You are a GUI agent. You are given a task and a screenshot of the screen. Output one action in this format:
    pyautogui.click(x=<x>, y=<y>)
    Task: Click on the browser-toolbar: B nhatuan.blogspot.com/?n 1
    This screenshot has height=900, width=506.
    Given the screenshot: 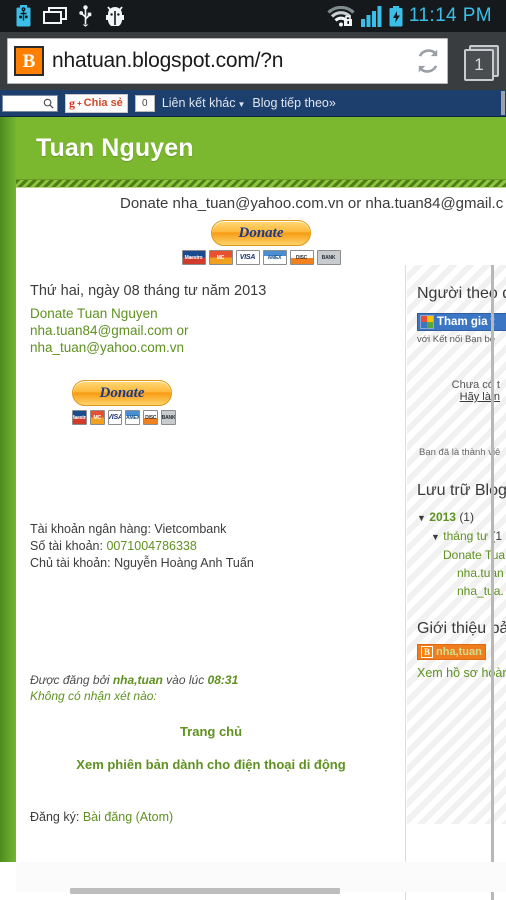 What is the action you would take?
    pyautogui.click(x=253, y=61)
    